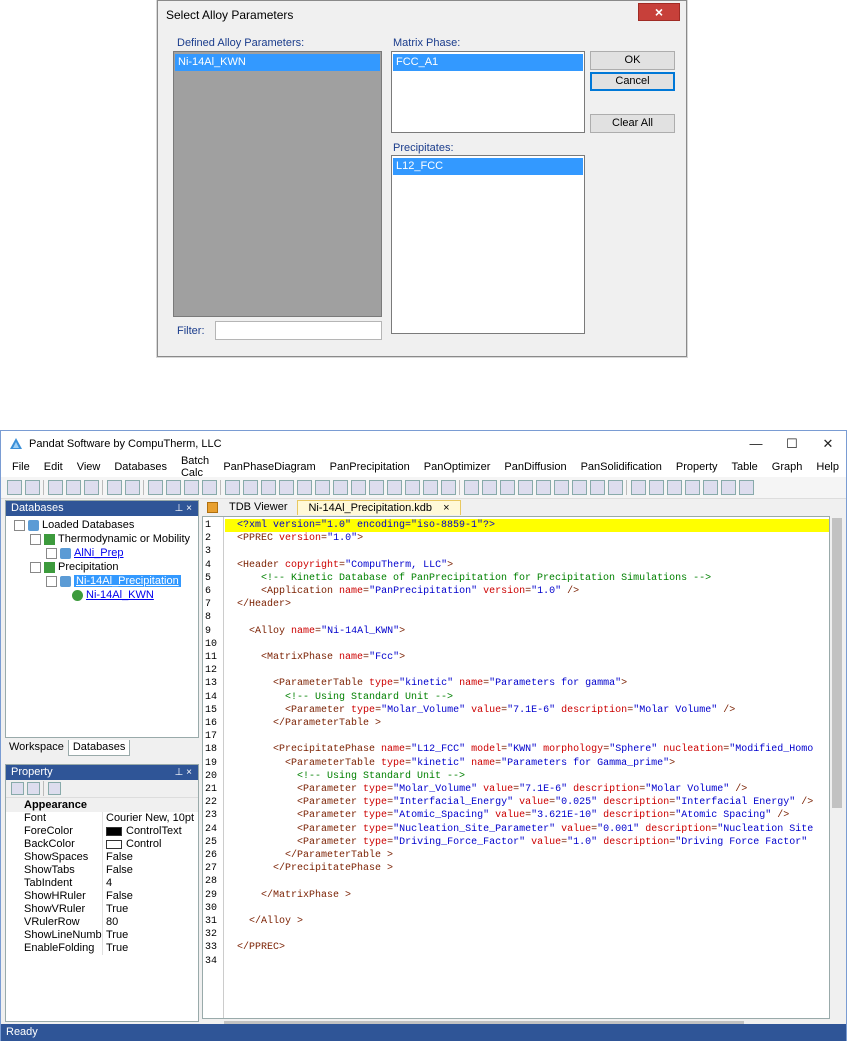 Image resolution: width=847 pixels, height=1041 pixels. What do you see at coordinates (102, 870) in the screenshot?
I see `property-row: ShowTabs False` at bounding box center [102, 870].